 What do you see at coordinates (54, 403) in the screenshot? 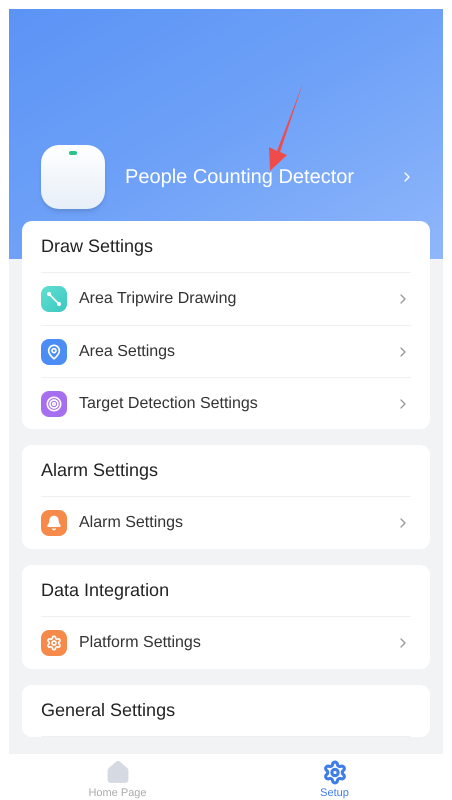
I see `target-icon` at bounding box center [54, 403].